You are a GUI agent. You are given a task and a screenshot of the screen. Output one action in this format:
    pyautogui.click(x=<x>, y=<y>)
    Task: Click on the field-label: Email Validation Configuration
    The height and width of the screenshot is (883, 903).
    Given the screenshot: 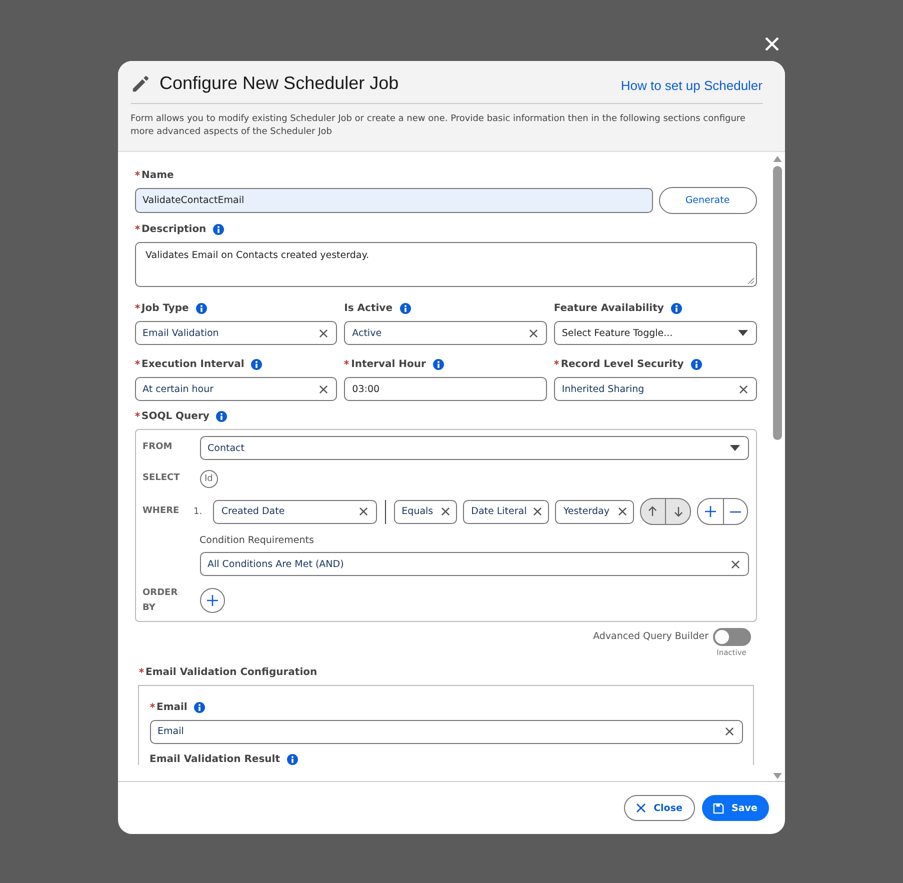 What is the action you would take?
    pyautogui.click(x=232, y=672)
    